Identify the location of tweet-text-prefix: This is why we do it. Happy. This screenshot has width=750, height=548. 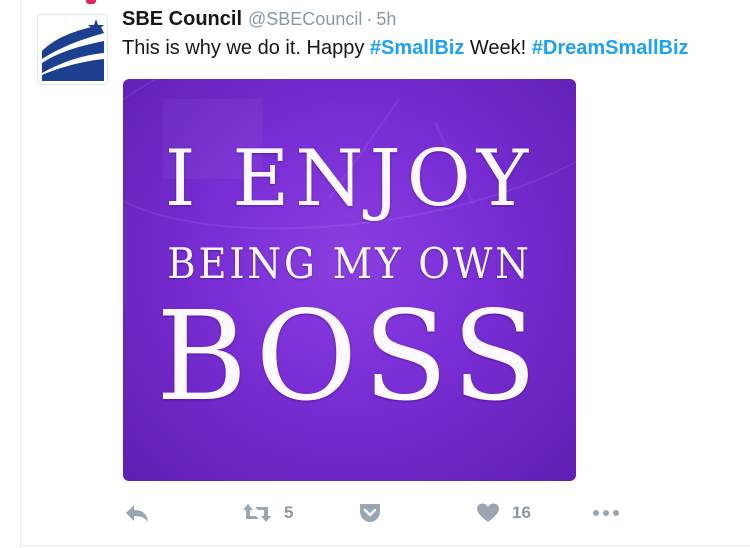
(246, 48).